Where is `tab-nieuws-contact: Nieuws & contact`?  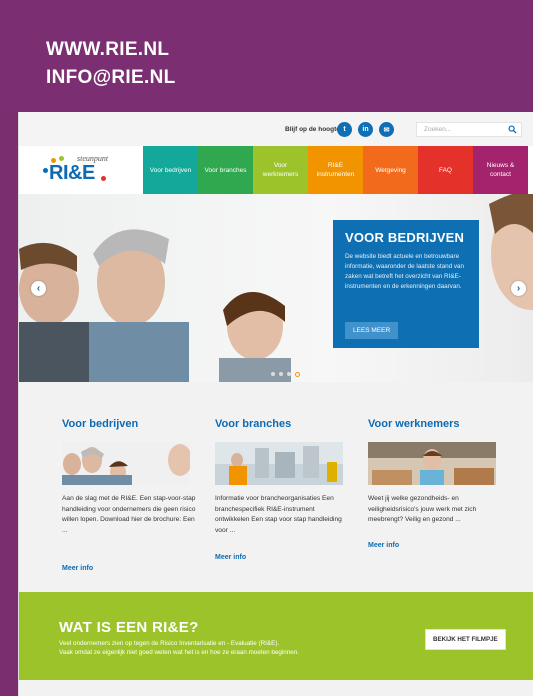
tab-nieuws-contact: Nieuws & contact is located at coordinates (500, 170).